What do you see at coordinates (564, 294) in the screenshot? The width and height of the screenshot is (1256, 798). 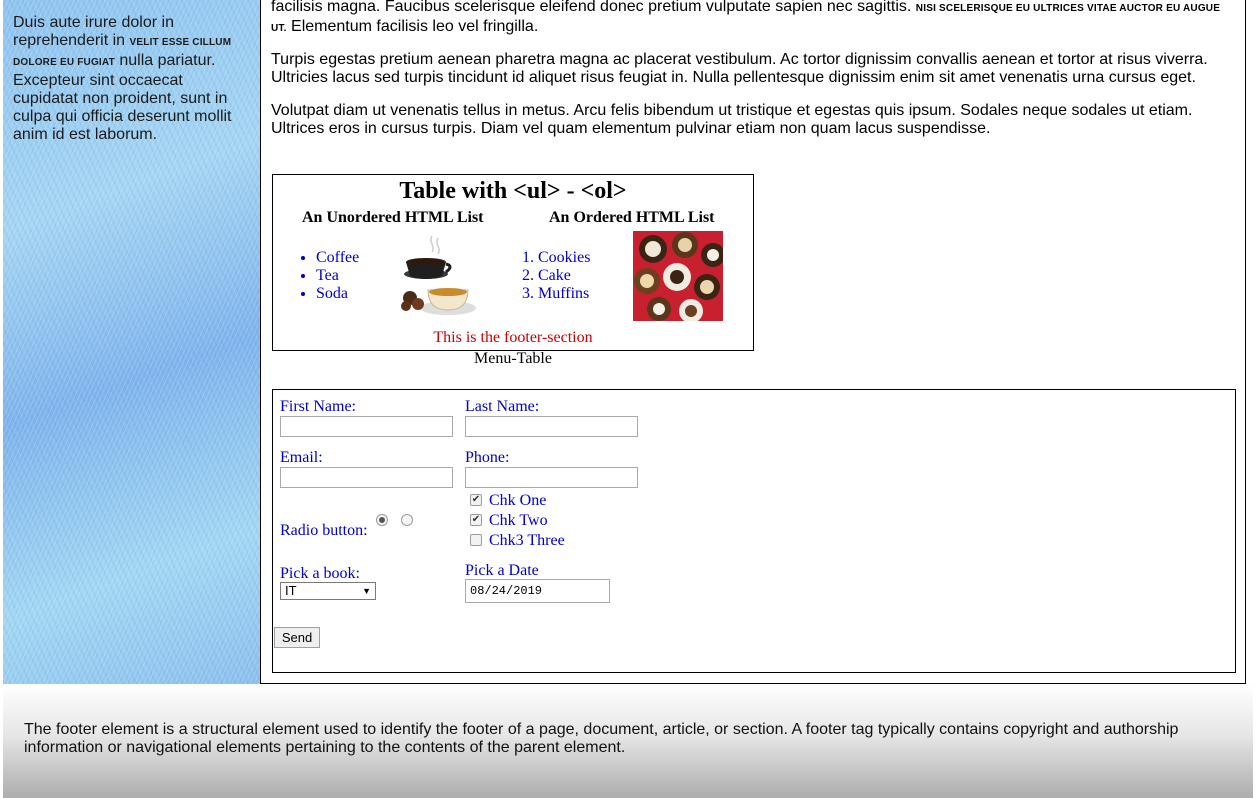 I see `list-item: Muffins` at bounding box center [564, 294].